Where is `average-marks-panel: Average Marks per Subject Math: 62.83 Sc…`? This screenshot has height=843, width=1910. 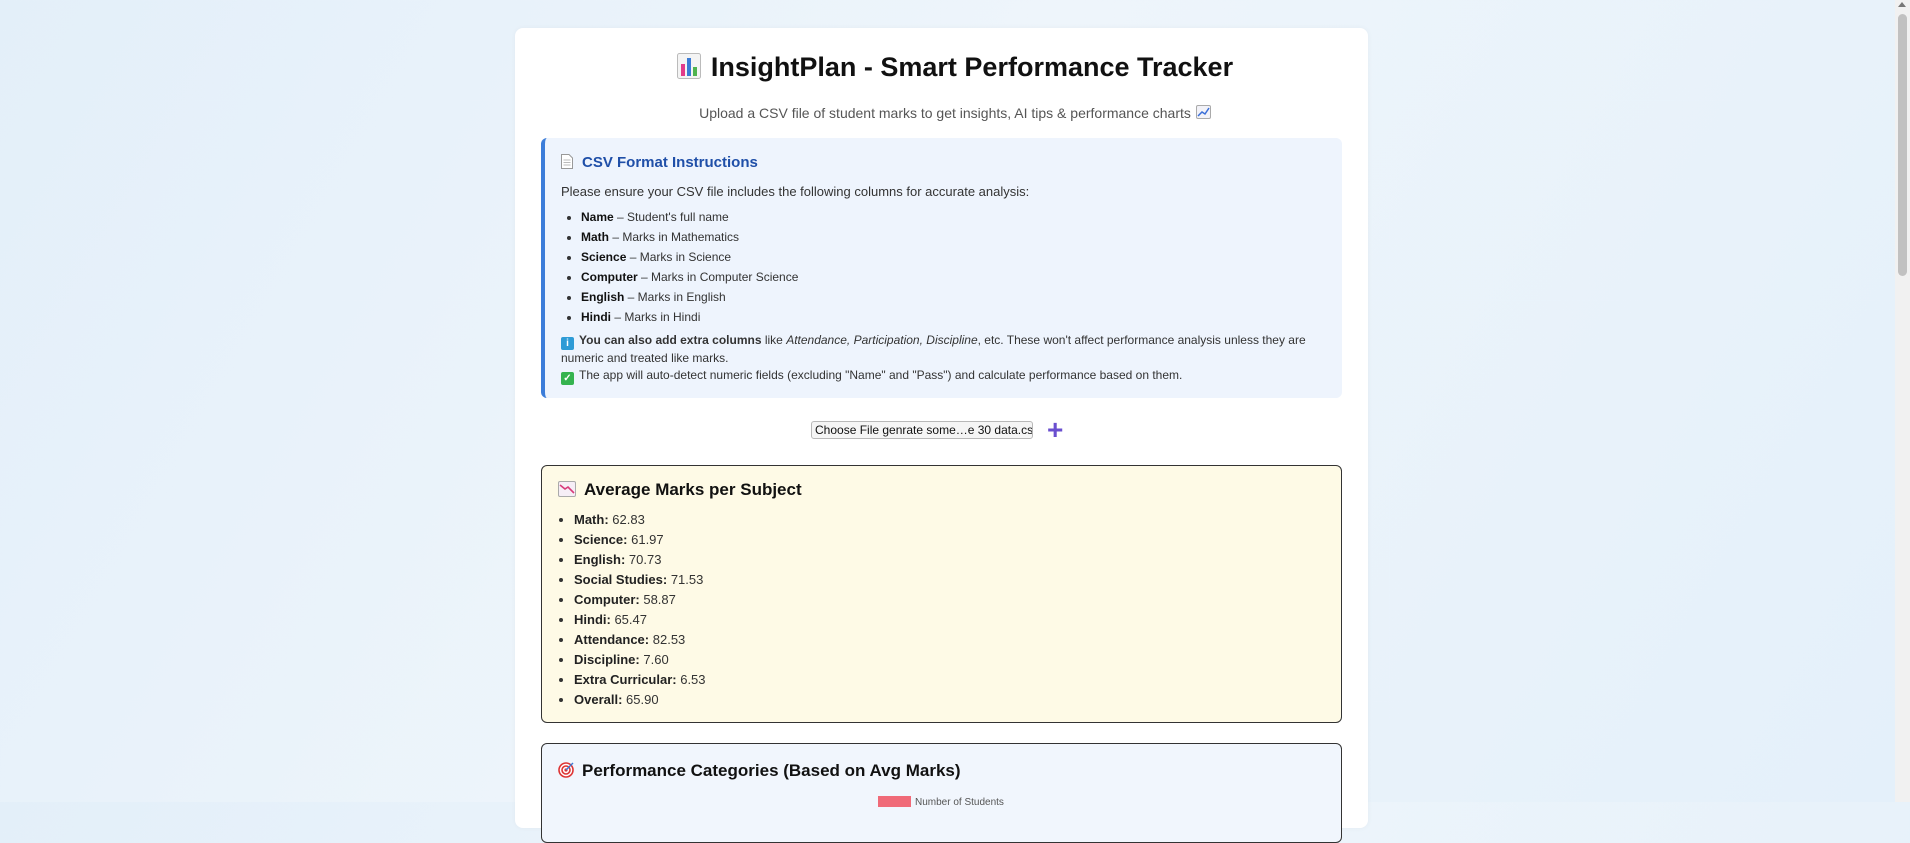
average-marks-panel: Average Marks per Subject Math: 62.83 Sc… is located at coordinates (941, 594).